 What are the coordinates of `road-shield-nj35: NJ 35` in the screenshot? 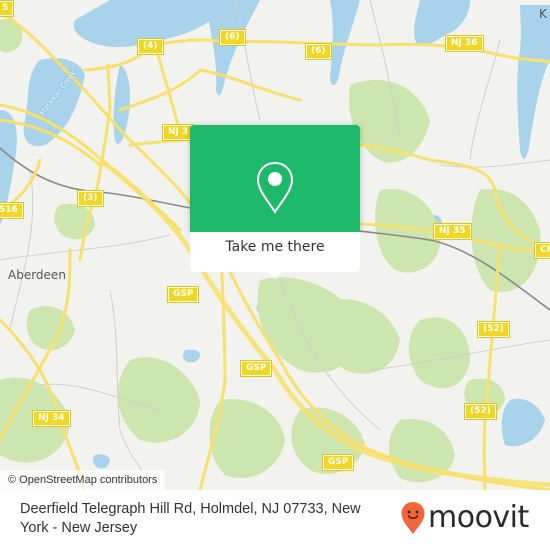 It's located at (452, 231).